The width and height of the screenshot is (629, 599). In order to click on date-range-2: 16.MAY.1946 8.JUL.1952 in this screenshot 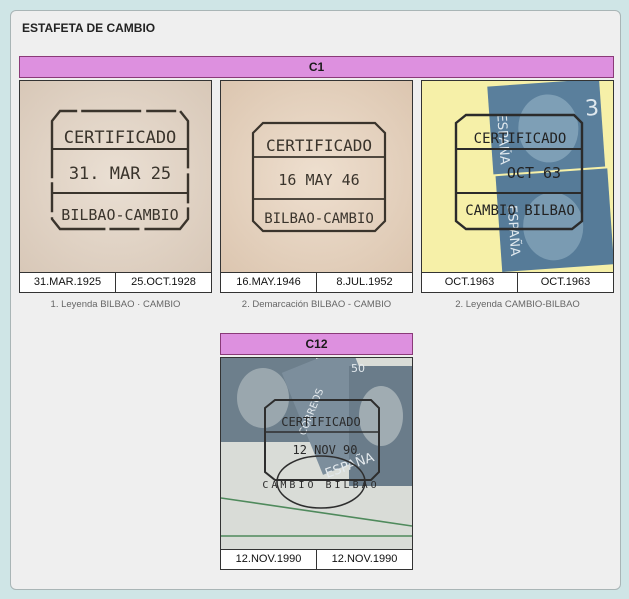, I will do `click(316, 283)`.